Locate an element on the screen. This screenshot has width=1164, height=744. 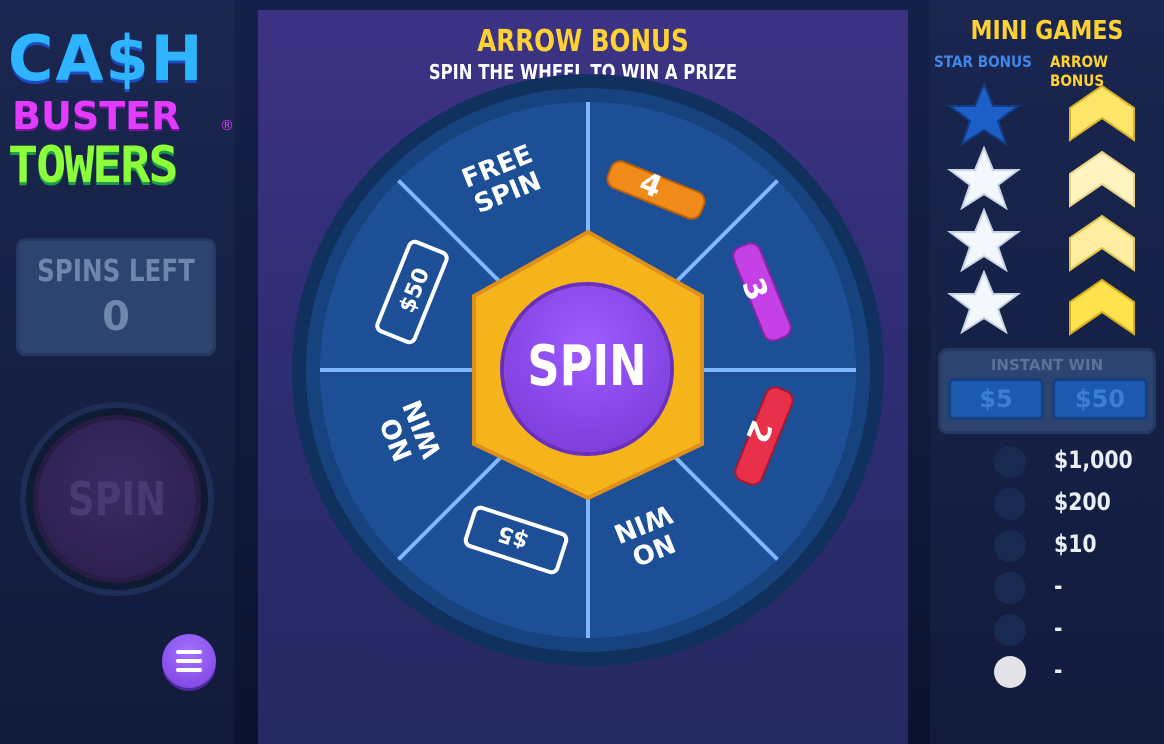
wheel-spin-button: SPIN is located at coordinates (587, 369).